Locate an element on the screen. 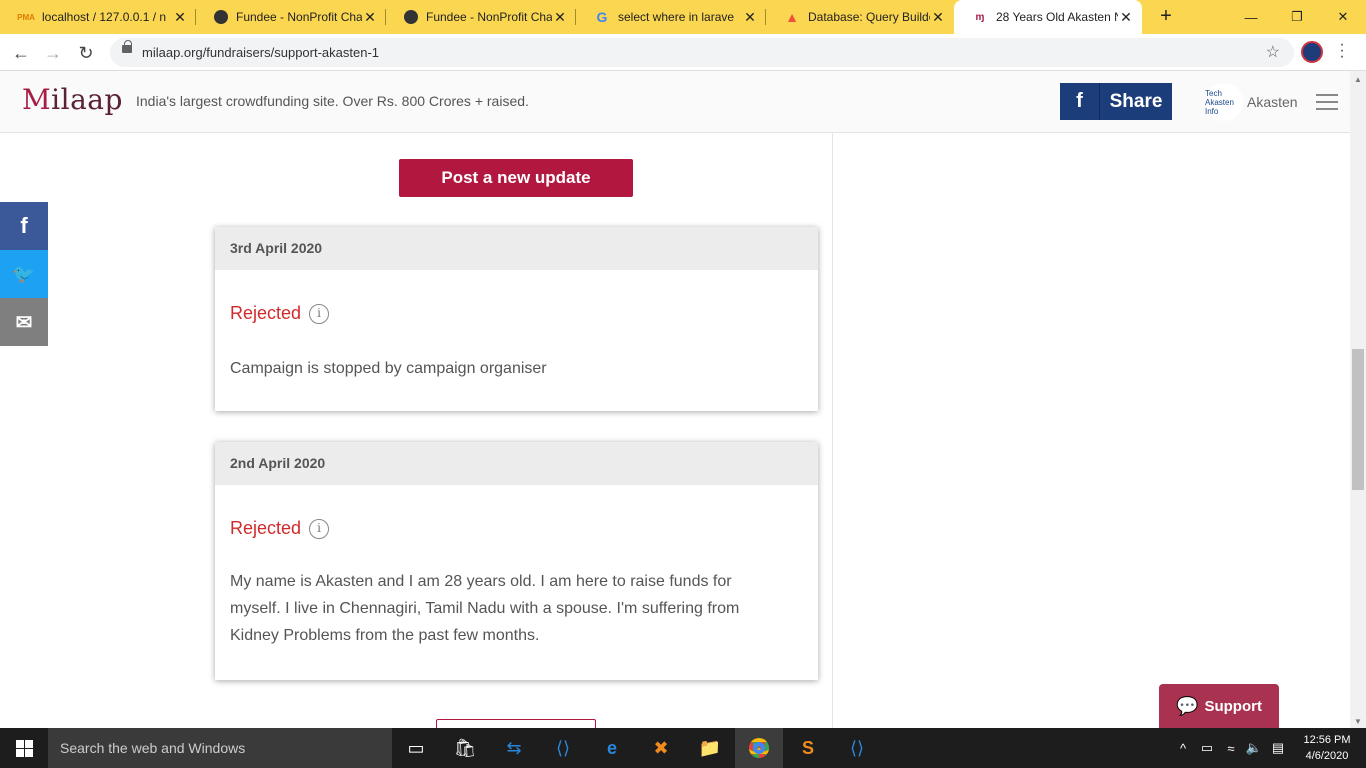 This screenshot has width=1366, height=768. facebook-share-icon: f is located at coordinates (24, 226).